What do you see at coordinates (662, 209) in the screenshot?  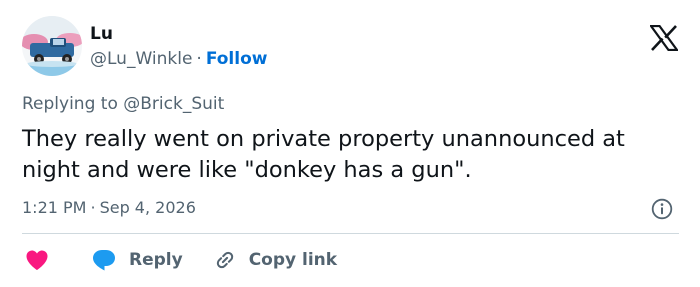 I see `info-icon` at bounding box center [662, 209].